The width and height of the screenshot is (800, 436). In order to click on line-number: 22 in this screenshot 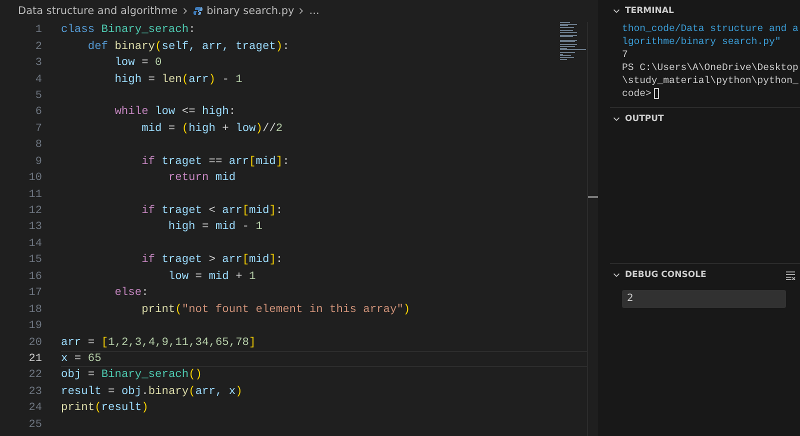, I will do `click(35, 375)`.